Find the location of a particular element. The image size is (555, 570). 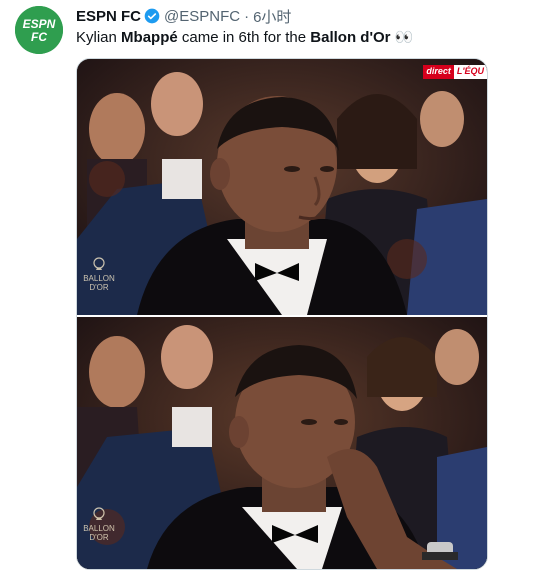

account-name: ESPN FC is located at coordinates (108, 16).